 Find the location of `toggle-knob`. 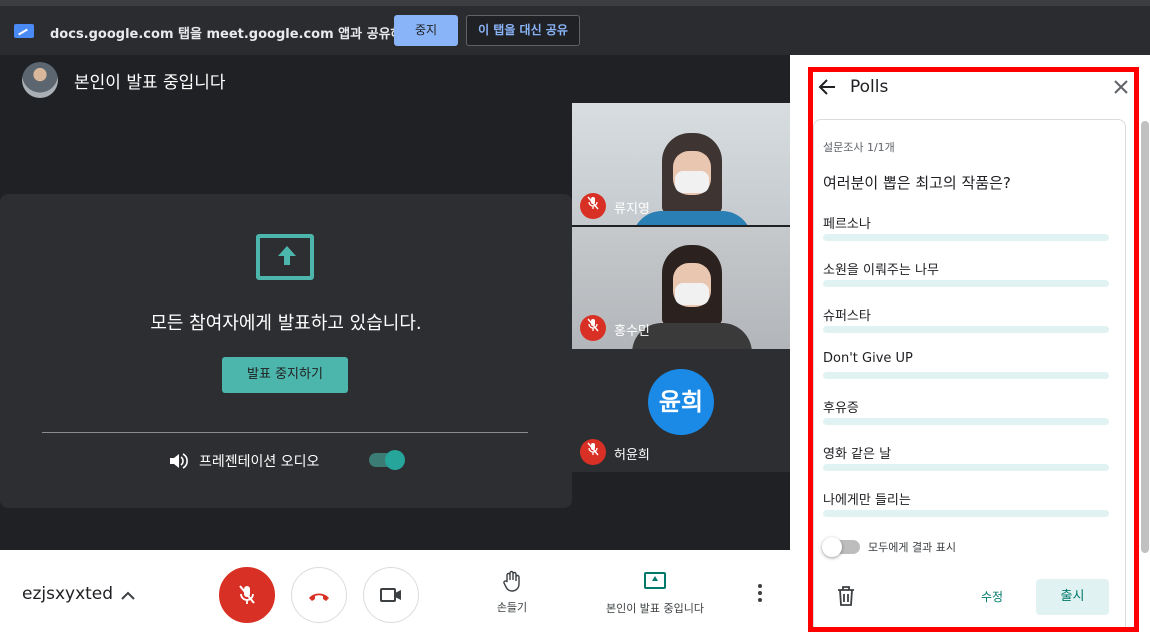

toggle-knob is located at coordinates (395, 460).